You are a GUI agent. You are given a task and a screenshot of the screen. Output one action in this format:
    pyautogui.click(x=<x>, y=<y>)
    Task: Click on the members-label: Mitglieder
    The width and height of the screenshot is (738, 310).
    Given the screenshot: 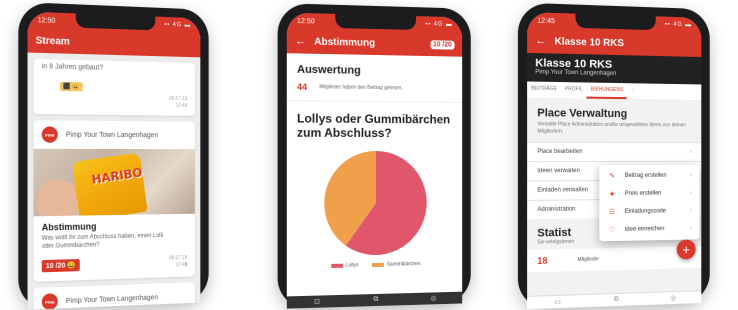 What is the action you would take?
    pyautogui.click(x=588, y=259)
    